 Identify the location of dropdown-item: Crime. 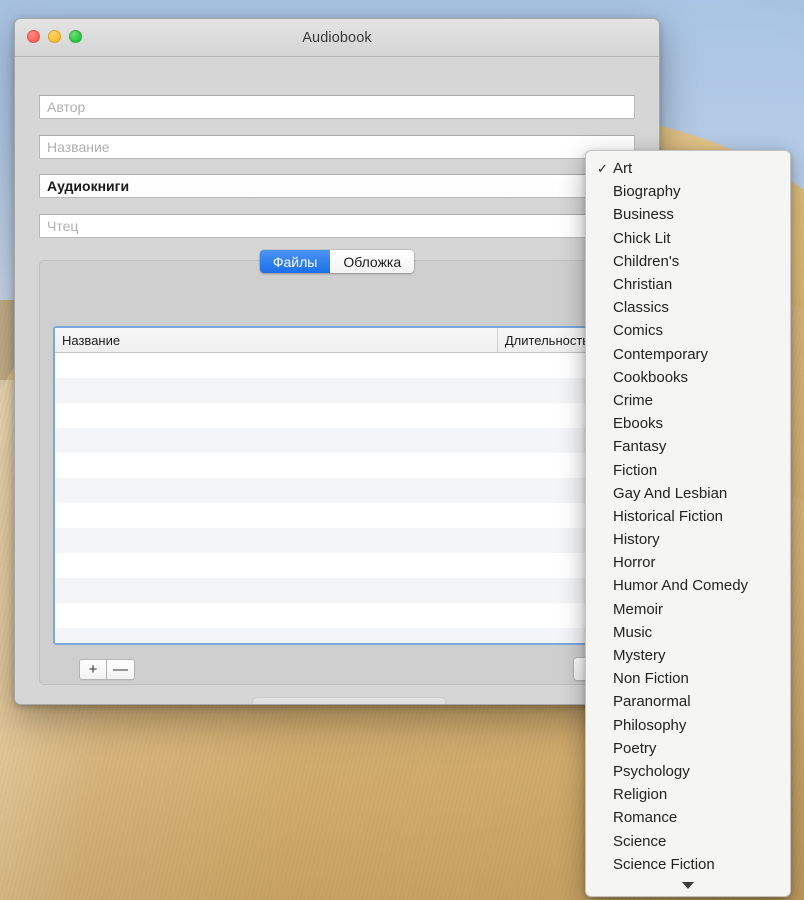
(688, 400).